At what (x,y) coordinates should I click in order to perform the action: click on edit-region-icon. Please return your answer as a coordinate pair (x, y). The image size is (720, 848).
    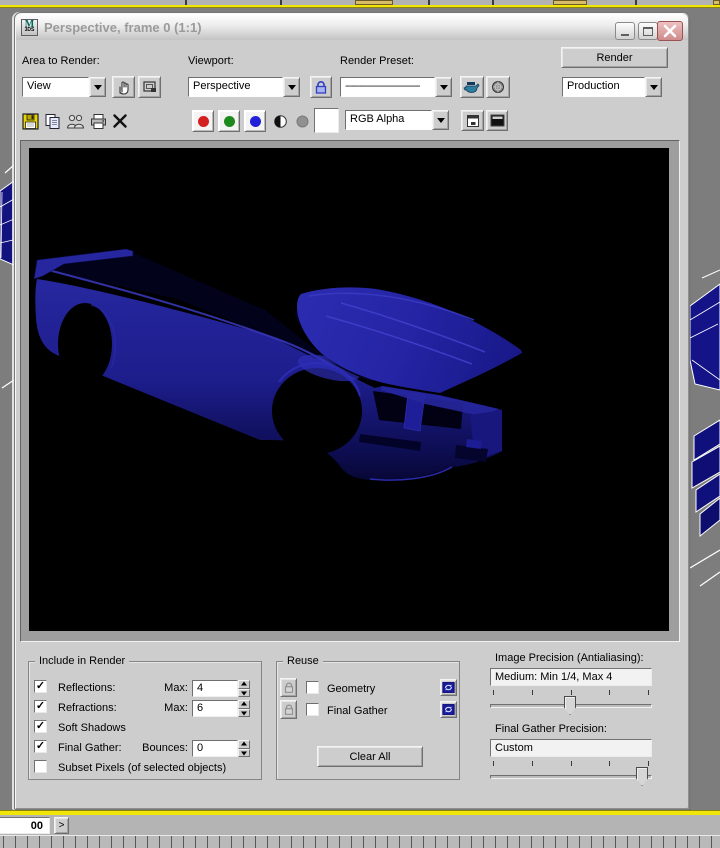
    Looking at the image, I should click on (149, 86).